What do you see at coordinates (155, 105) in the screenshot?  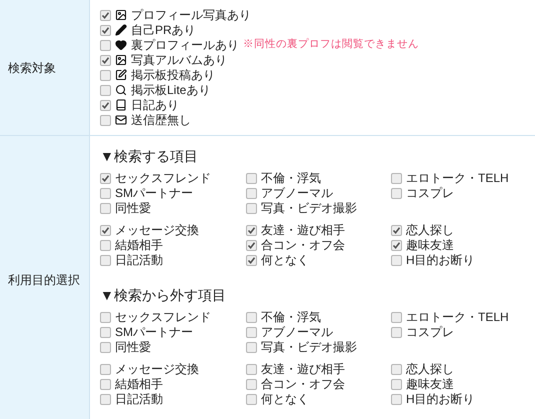 I see `option-label: 日記あり` at bounding box center [155, 105].